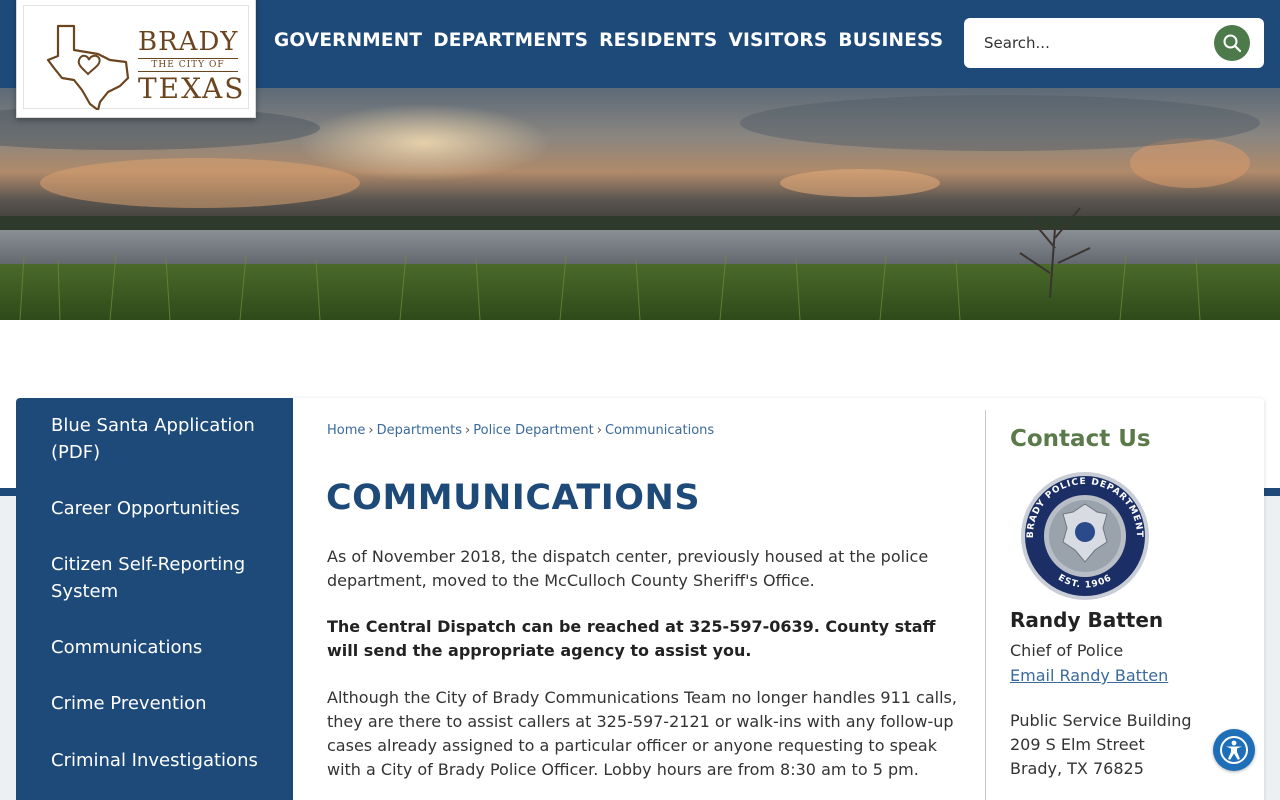 This screenshot has height=800, width=1280. I want to click on contact-name: Randy Batten, so click(1087, 620).